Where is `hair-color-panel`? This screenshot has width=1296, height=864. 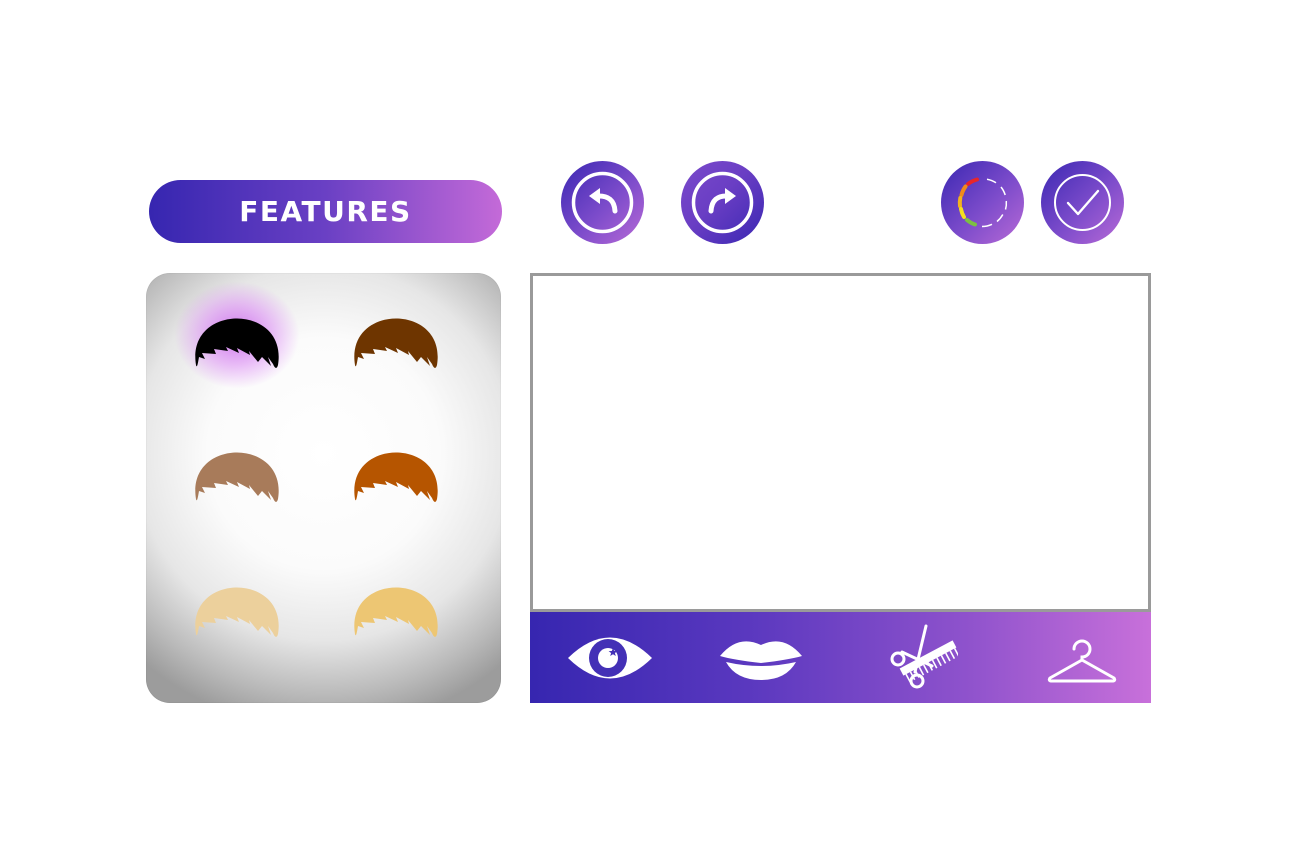
hair-color-panel is located at coordinates (323, 488).